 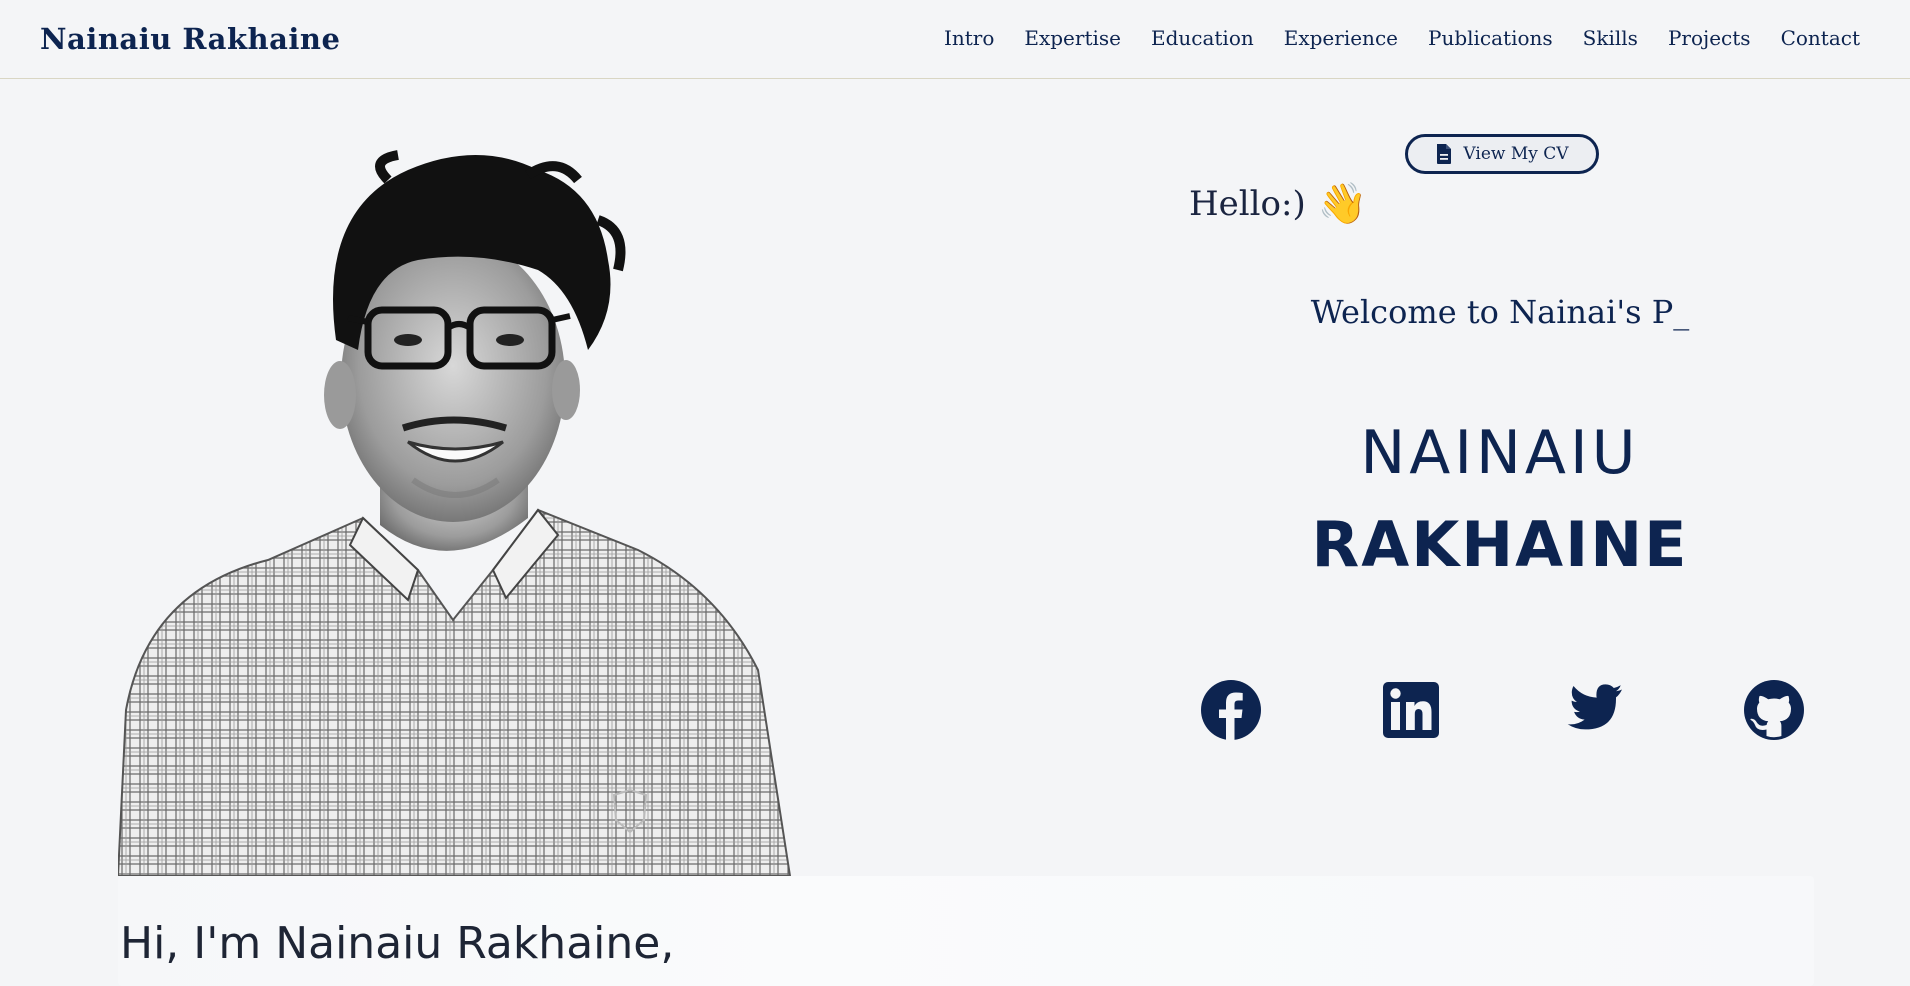 I want to click on hero-first-name: NAINAIU, so click(x=1500, y=453).